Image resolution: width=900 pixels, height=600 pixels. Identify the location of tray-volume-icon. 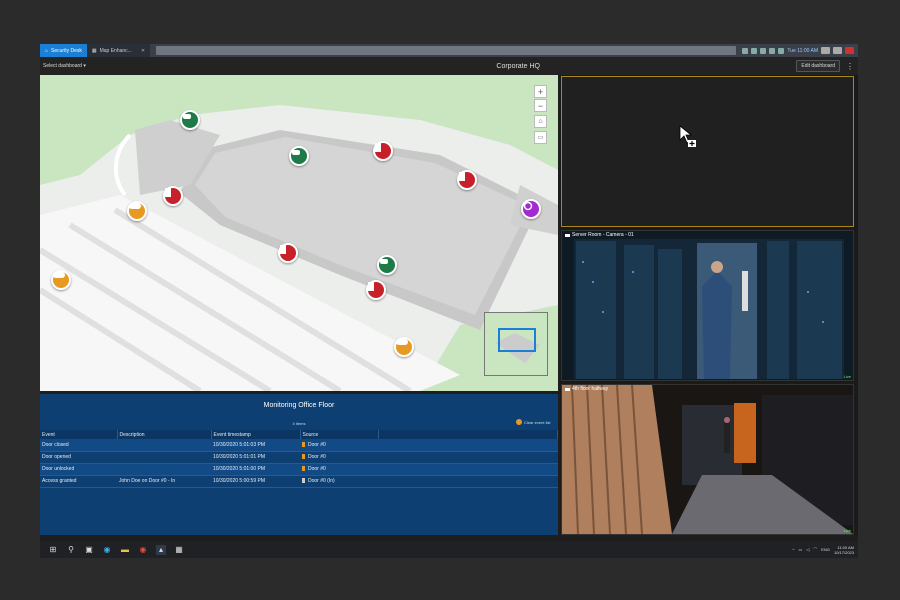
(772, 50).